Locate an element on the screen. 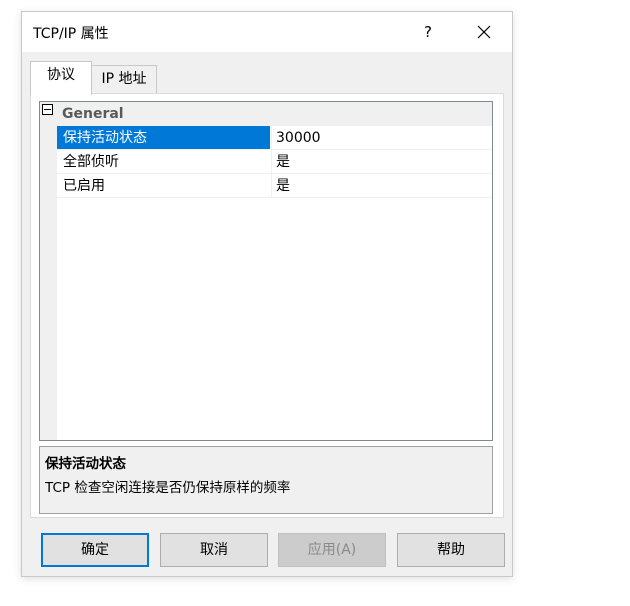 The width and height of the screenshot is (630, 606). ok-button: 确定 is located at coordinates (95, 550).